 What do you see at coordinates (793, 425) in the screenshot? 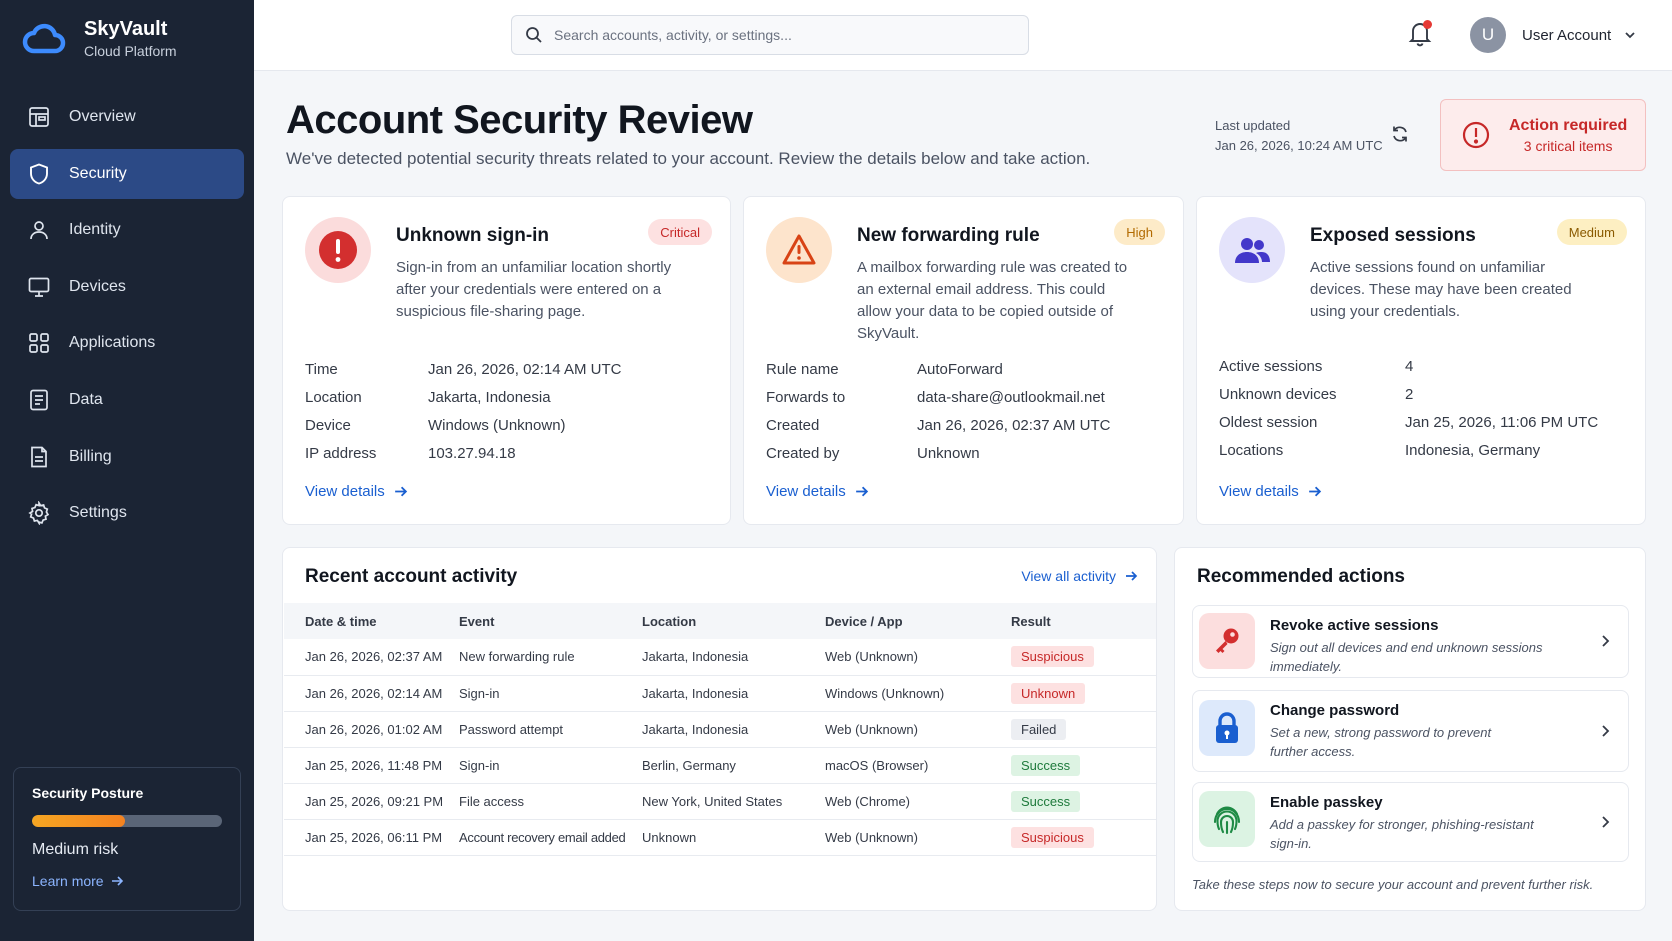
I see `detail-key: Created` at bounding box center [793, 425].